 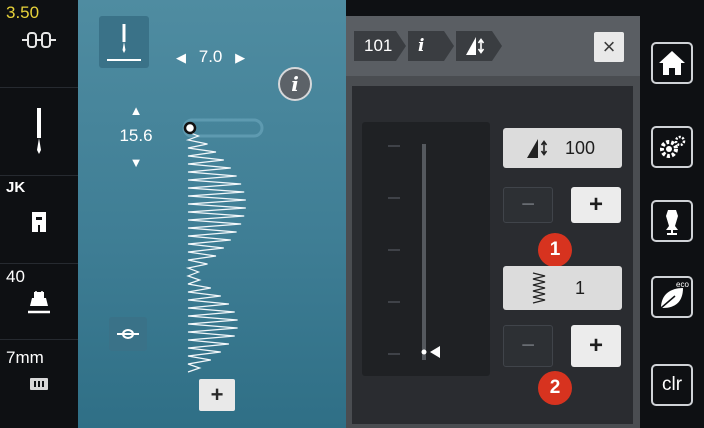 What do you see at coordinates (380, 46) in the screenshot?
I see `breadcrumb-stitch-number: 101` at bounding box center [380, 46].